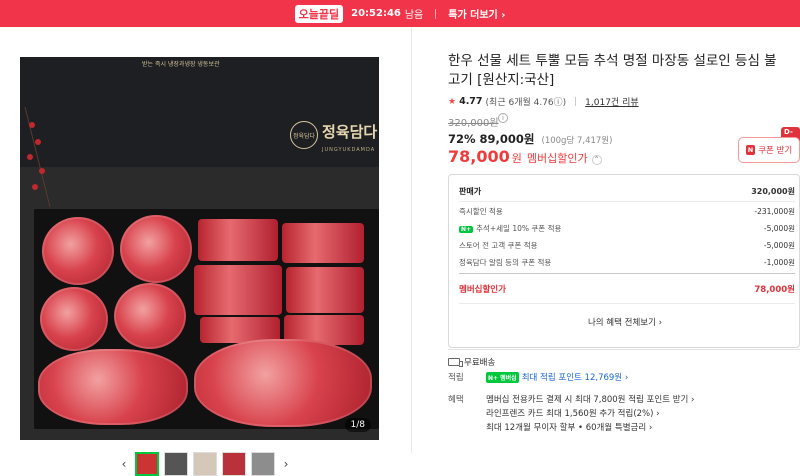 The width and height of the screenshot is (800, 476). I want to click on breakdown-row: 스토어 전 고객 쿠폰 적용 -5,000원, so click(627, 245).